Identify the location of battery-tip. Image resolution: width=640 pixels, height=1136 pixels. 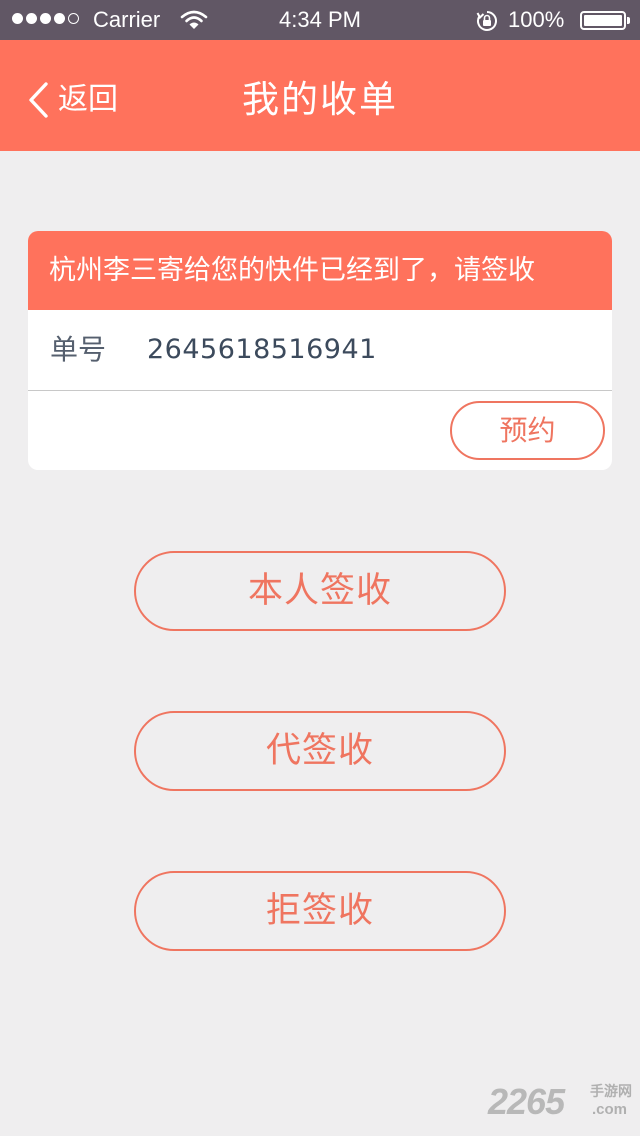
(628, 20).